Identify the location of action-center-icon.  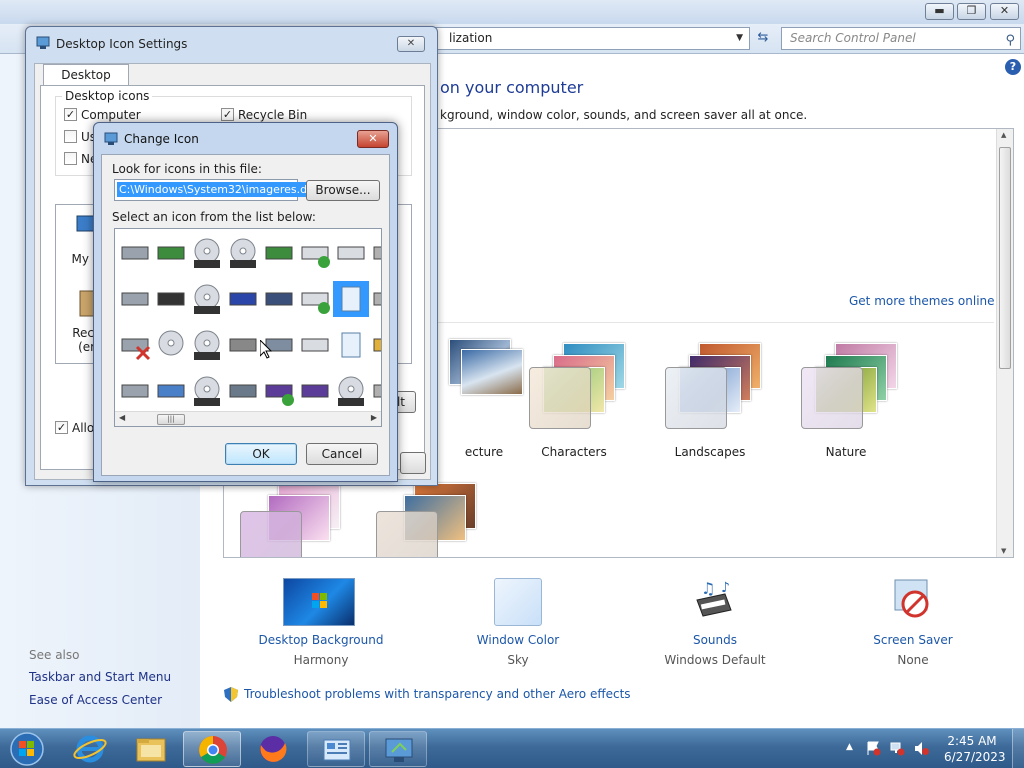
(873, 748).